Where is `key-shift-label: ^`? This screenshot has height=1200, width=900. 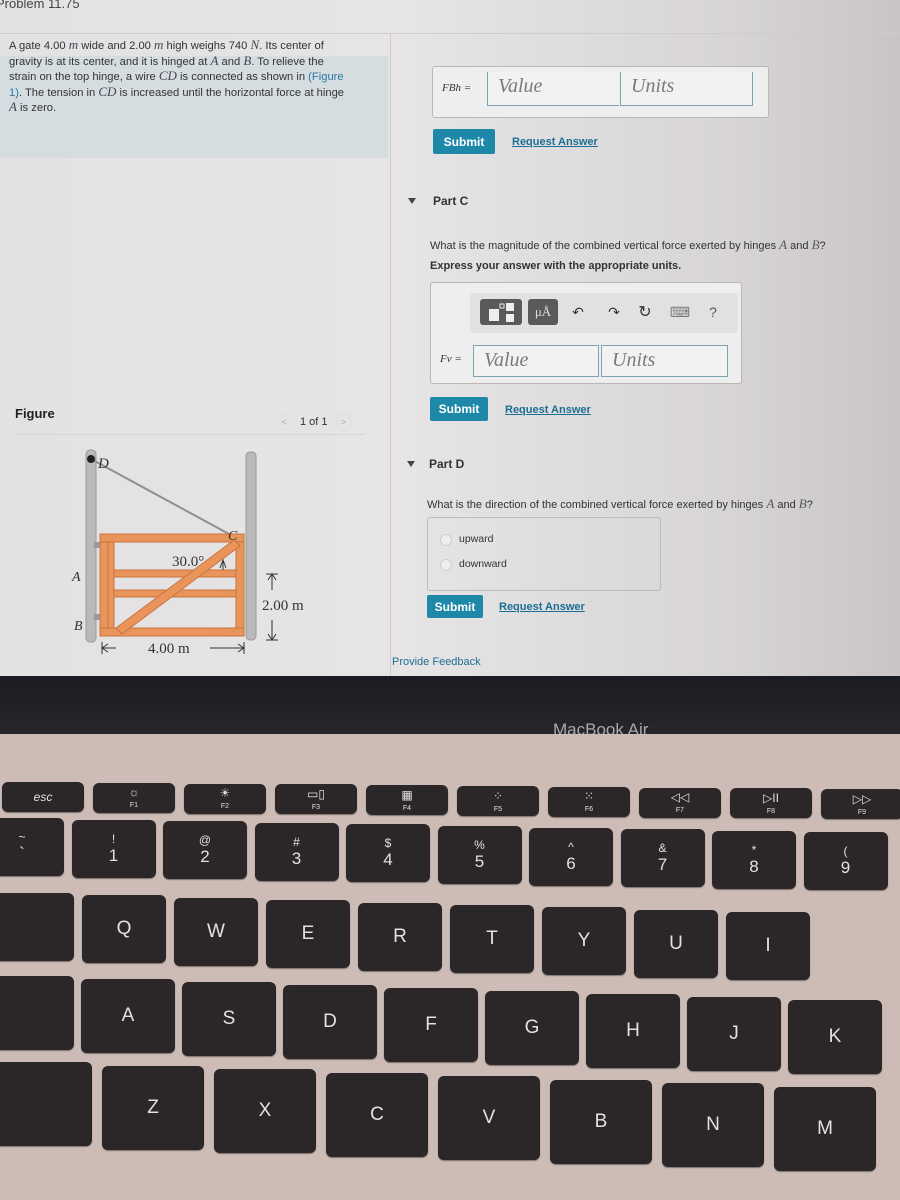 key-shift-label: ^ is located at coordinates (571, 846).